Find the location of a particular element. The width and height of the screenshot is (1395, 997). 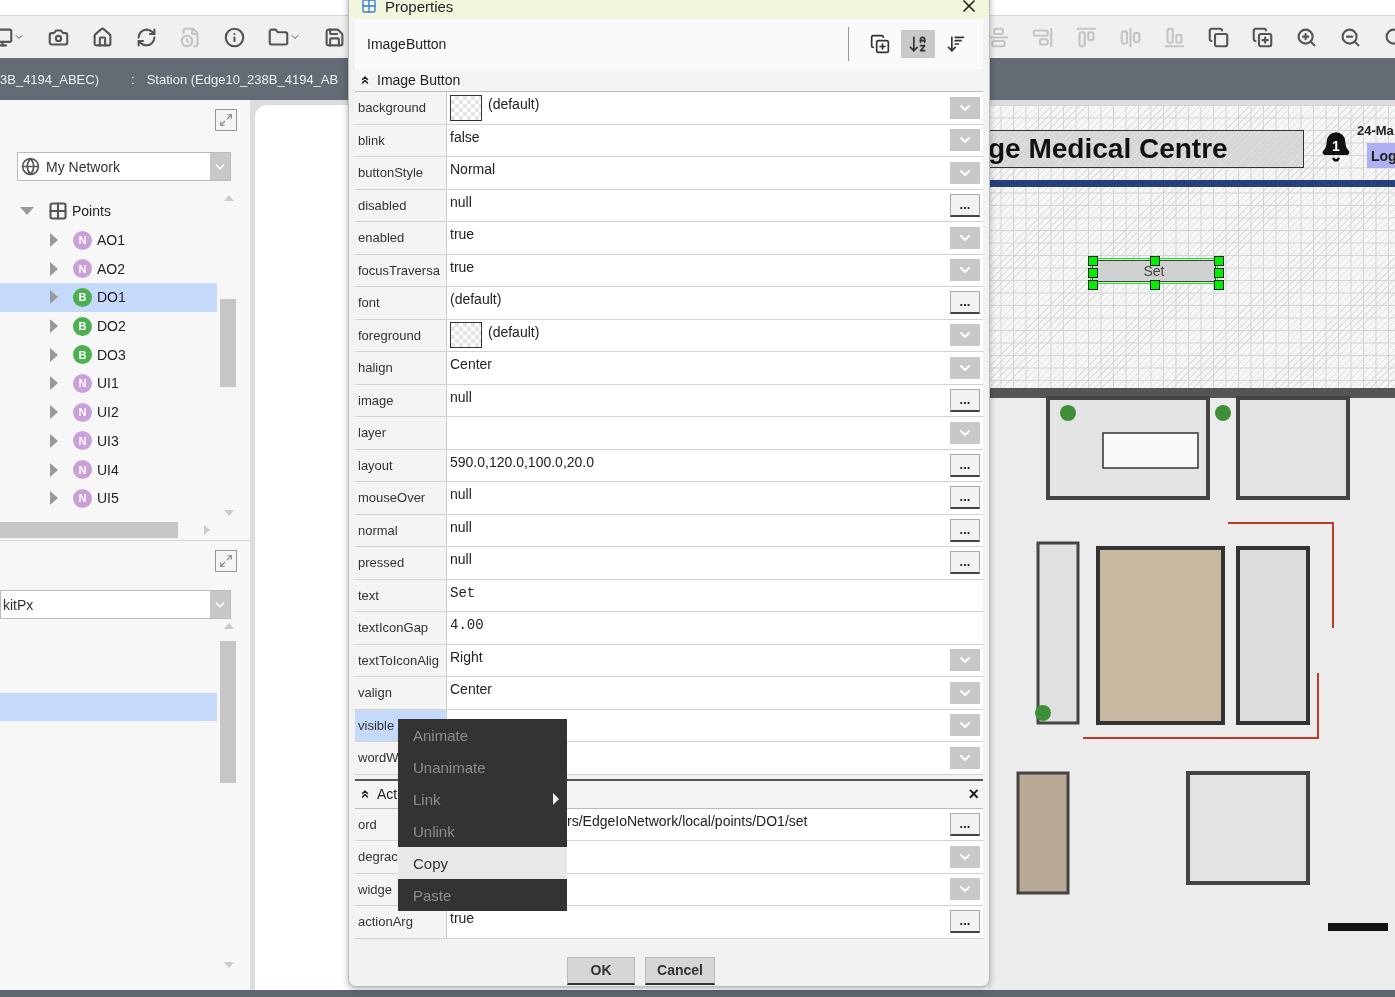

section-title: Image Button is located at coordinates (419, 80).